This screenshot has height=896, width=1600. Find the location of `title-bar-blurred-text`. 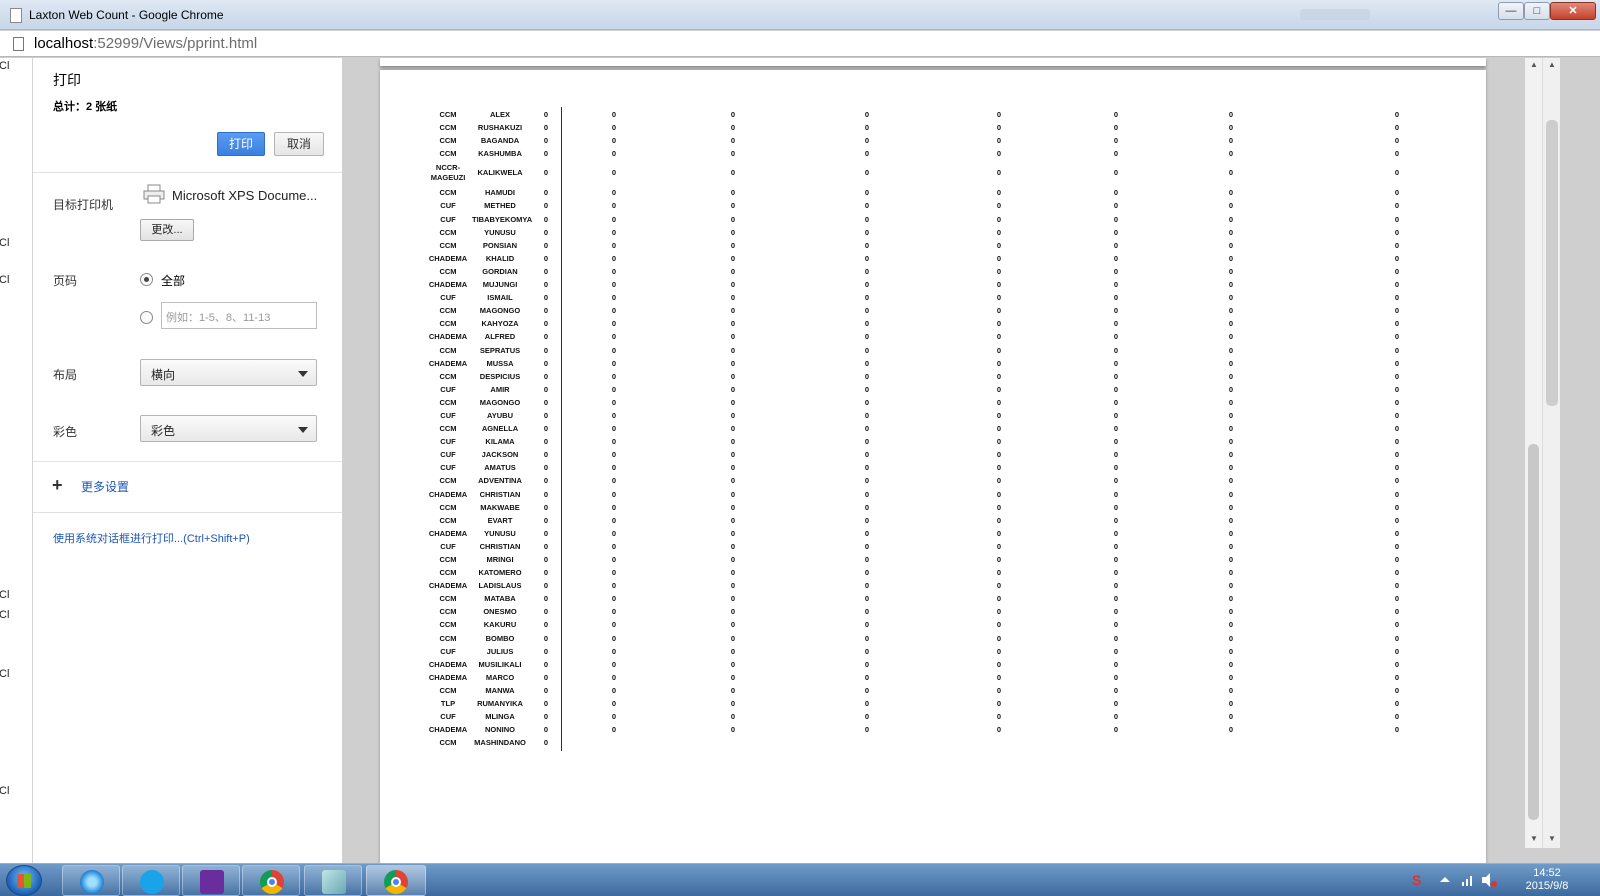

title-bar-blurred-text is located at coordinates (1335, 14).